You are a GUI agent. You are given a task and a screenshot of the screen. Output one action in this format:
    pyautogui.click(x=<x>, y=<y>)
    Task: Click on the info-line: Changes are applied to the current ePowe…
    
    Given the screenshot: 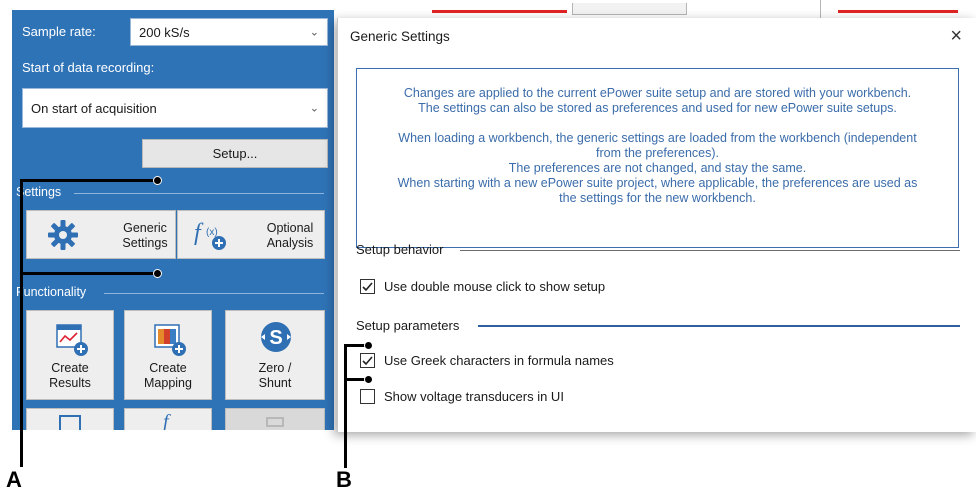 What is the action you would take?
    pyautogui.click(x=657, y=93)
    